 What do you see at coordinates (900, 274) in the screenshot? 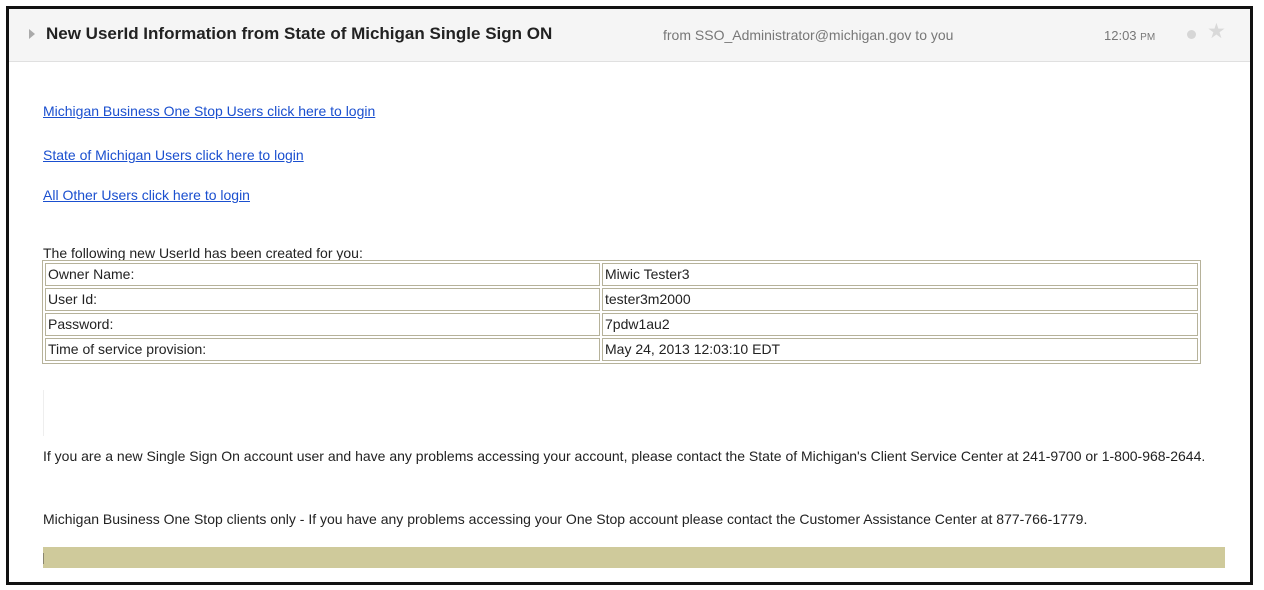
I see `row-value-owner-name: Miwic Tester3` at bounding box center [900, 274].